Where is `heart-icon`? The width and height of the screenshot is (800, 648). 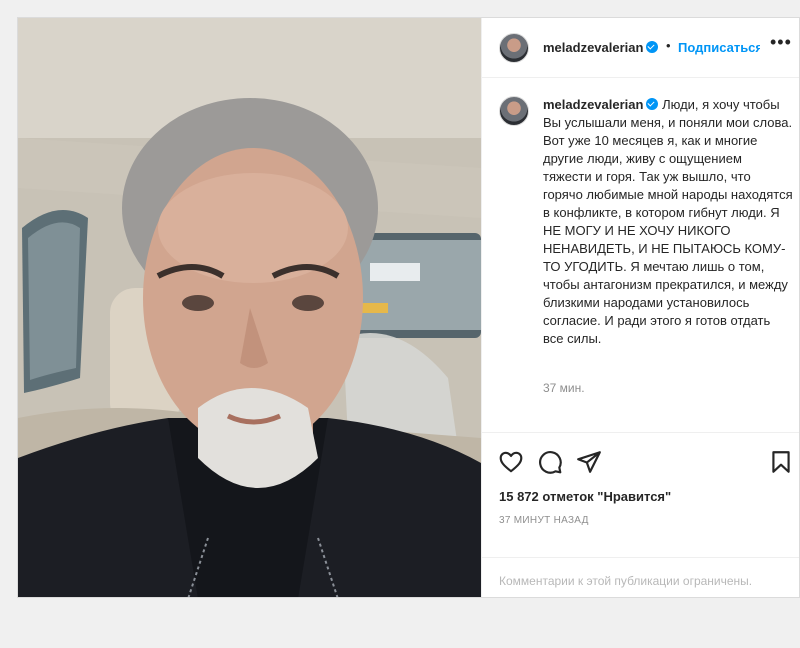
heart-icon is located at coordinates (511, 462).